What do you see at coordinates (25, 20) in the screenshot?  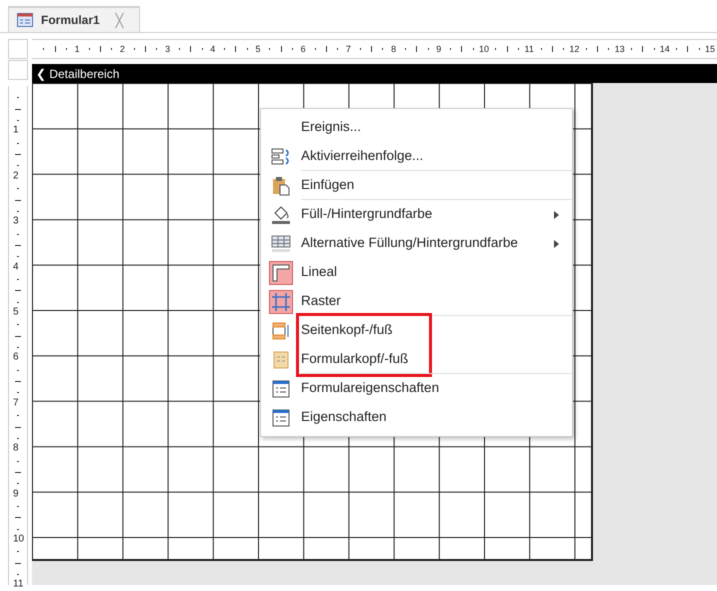 I see `form-icon` at bounding box center [25, 20].